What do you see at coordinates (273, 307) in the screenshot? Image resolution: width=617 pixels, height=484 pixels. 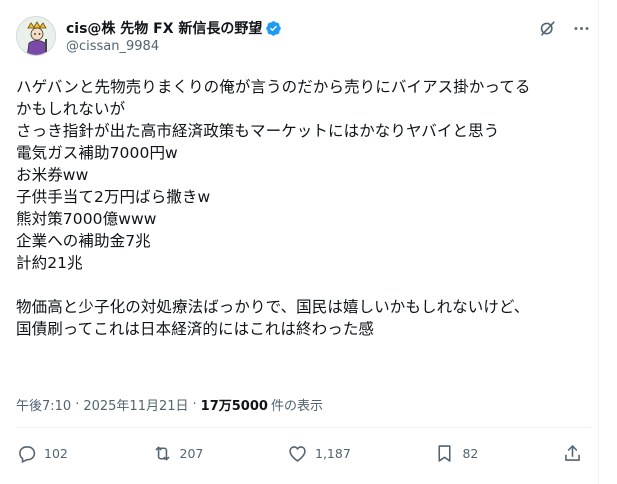 I see `post-line: 物価高と少子化の対処療法ばっかりで、国民は嬉しいかもしれないけど、` at bounding box center [273, 307].